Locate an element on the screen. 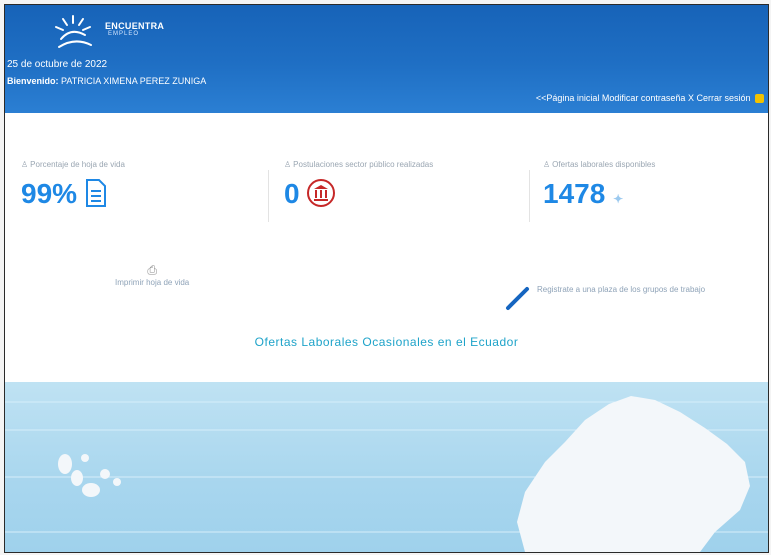 The height and width of the screenshot is (555, 771). current-date: 25 de octubre de 2022 is located at coordinates (57, 64).